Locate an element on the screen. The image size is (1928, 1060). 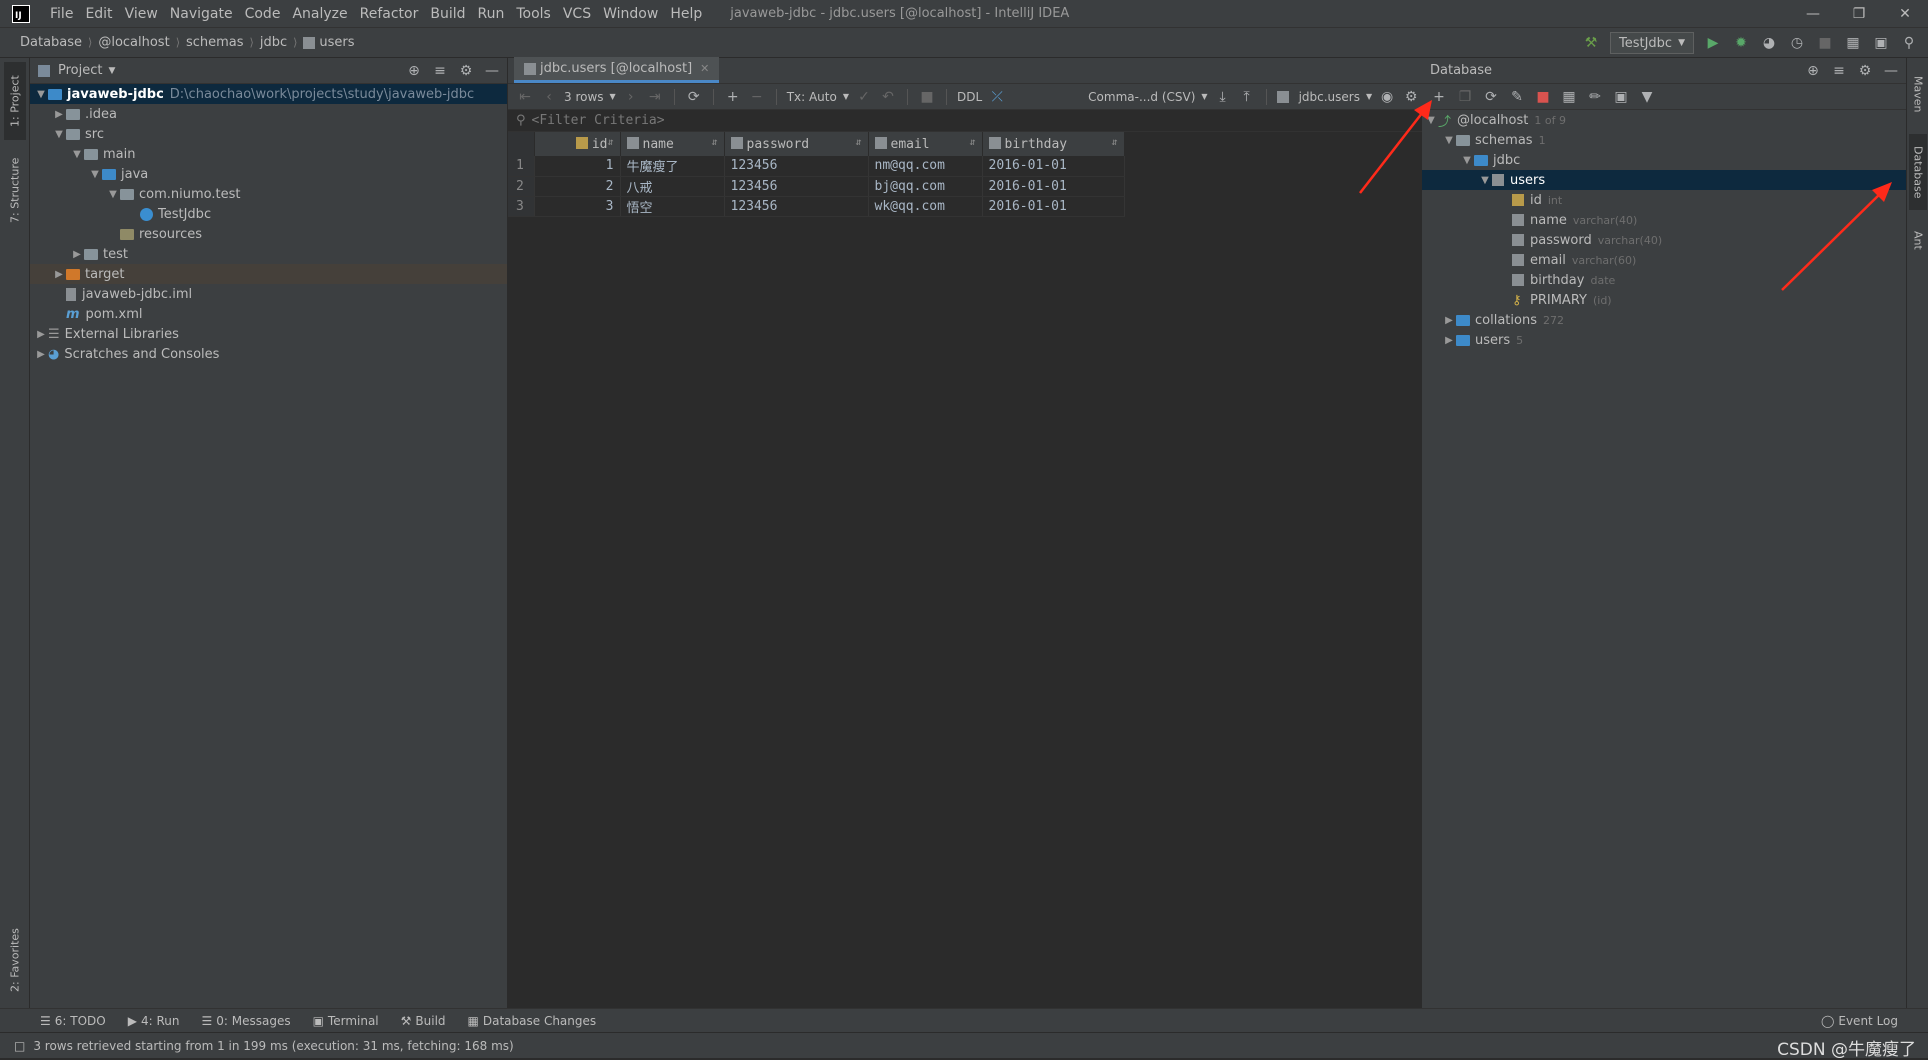
column-header-password: password ⇵ is located at coordinates (796, 144).